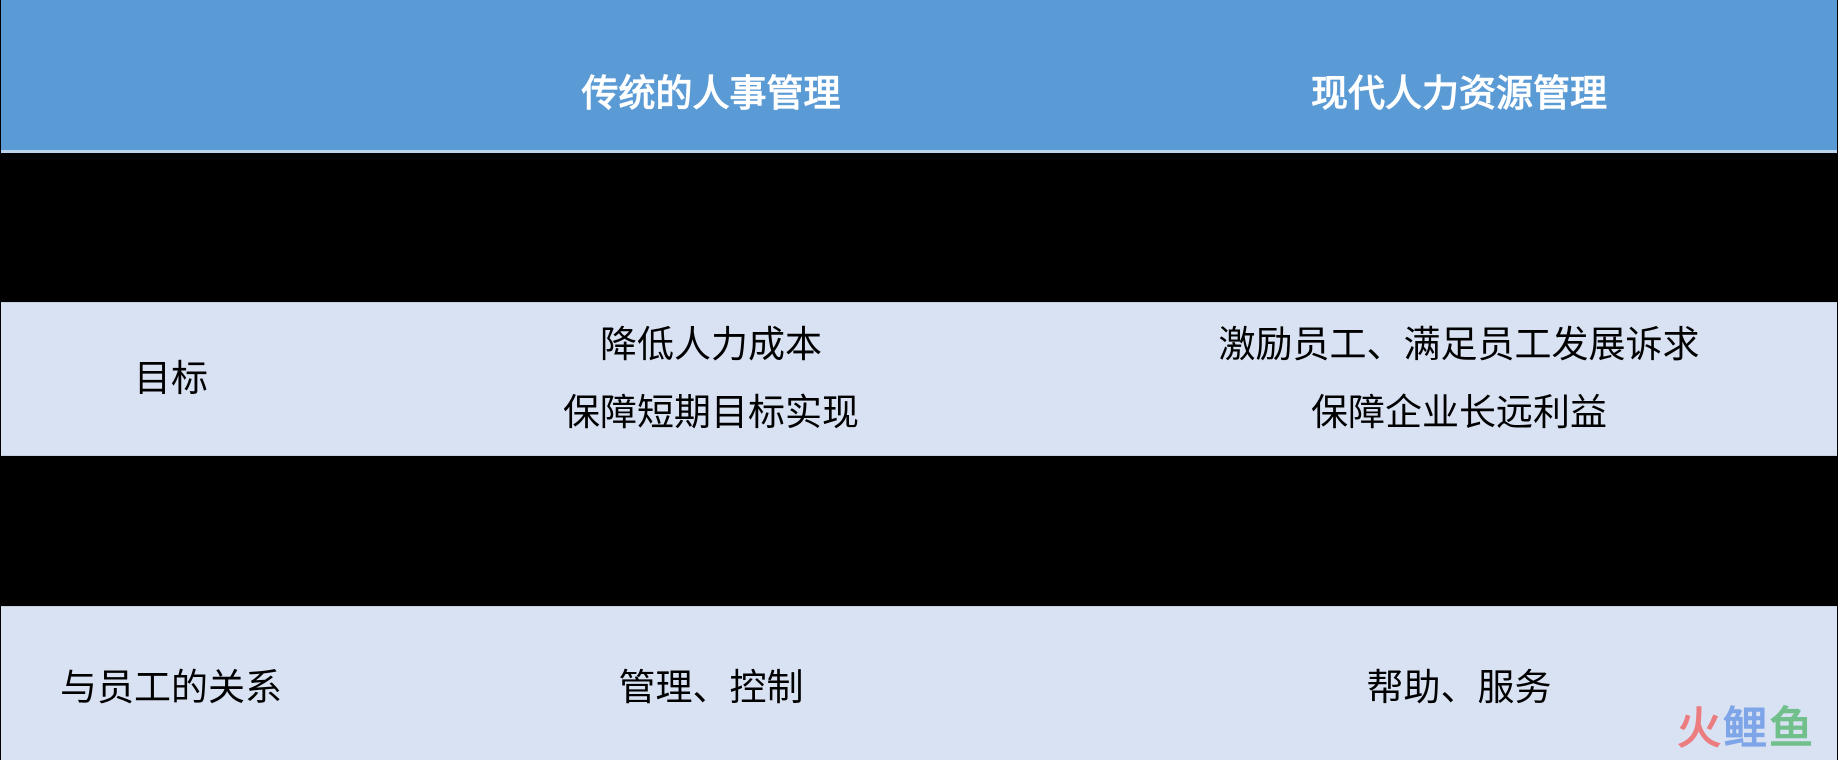 This screenshot has width=1838, height=760. I want to click on row-label-cell: 目标, so click(171, 379).